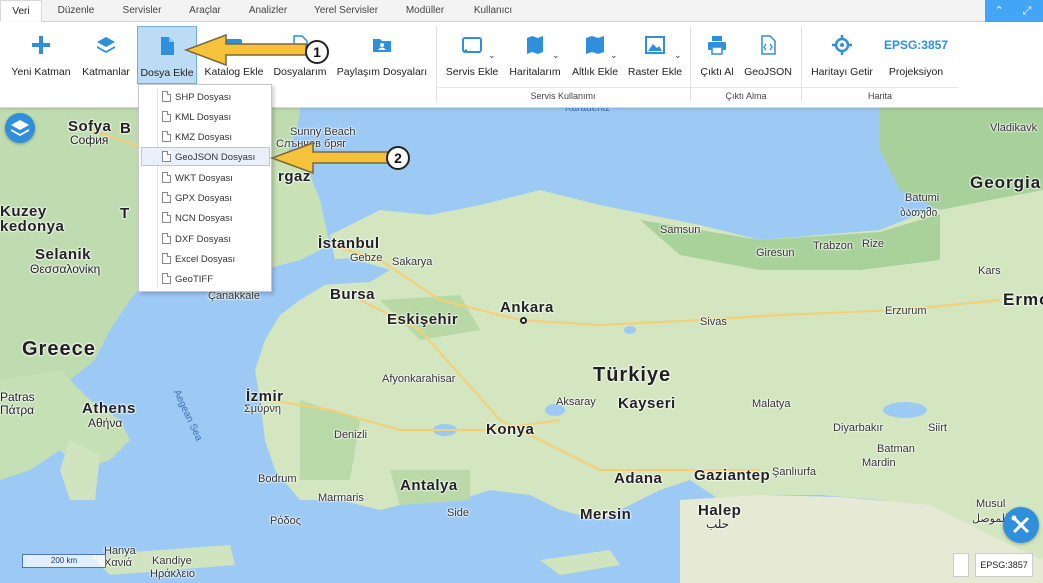 This screenshot has height=583, width=1043. What do you see at coordinates (1004, 565) in the screenshot?
I see `epsg-badge: EPSG:3857` at bounding box center [1004, 565].